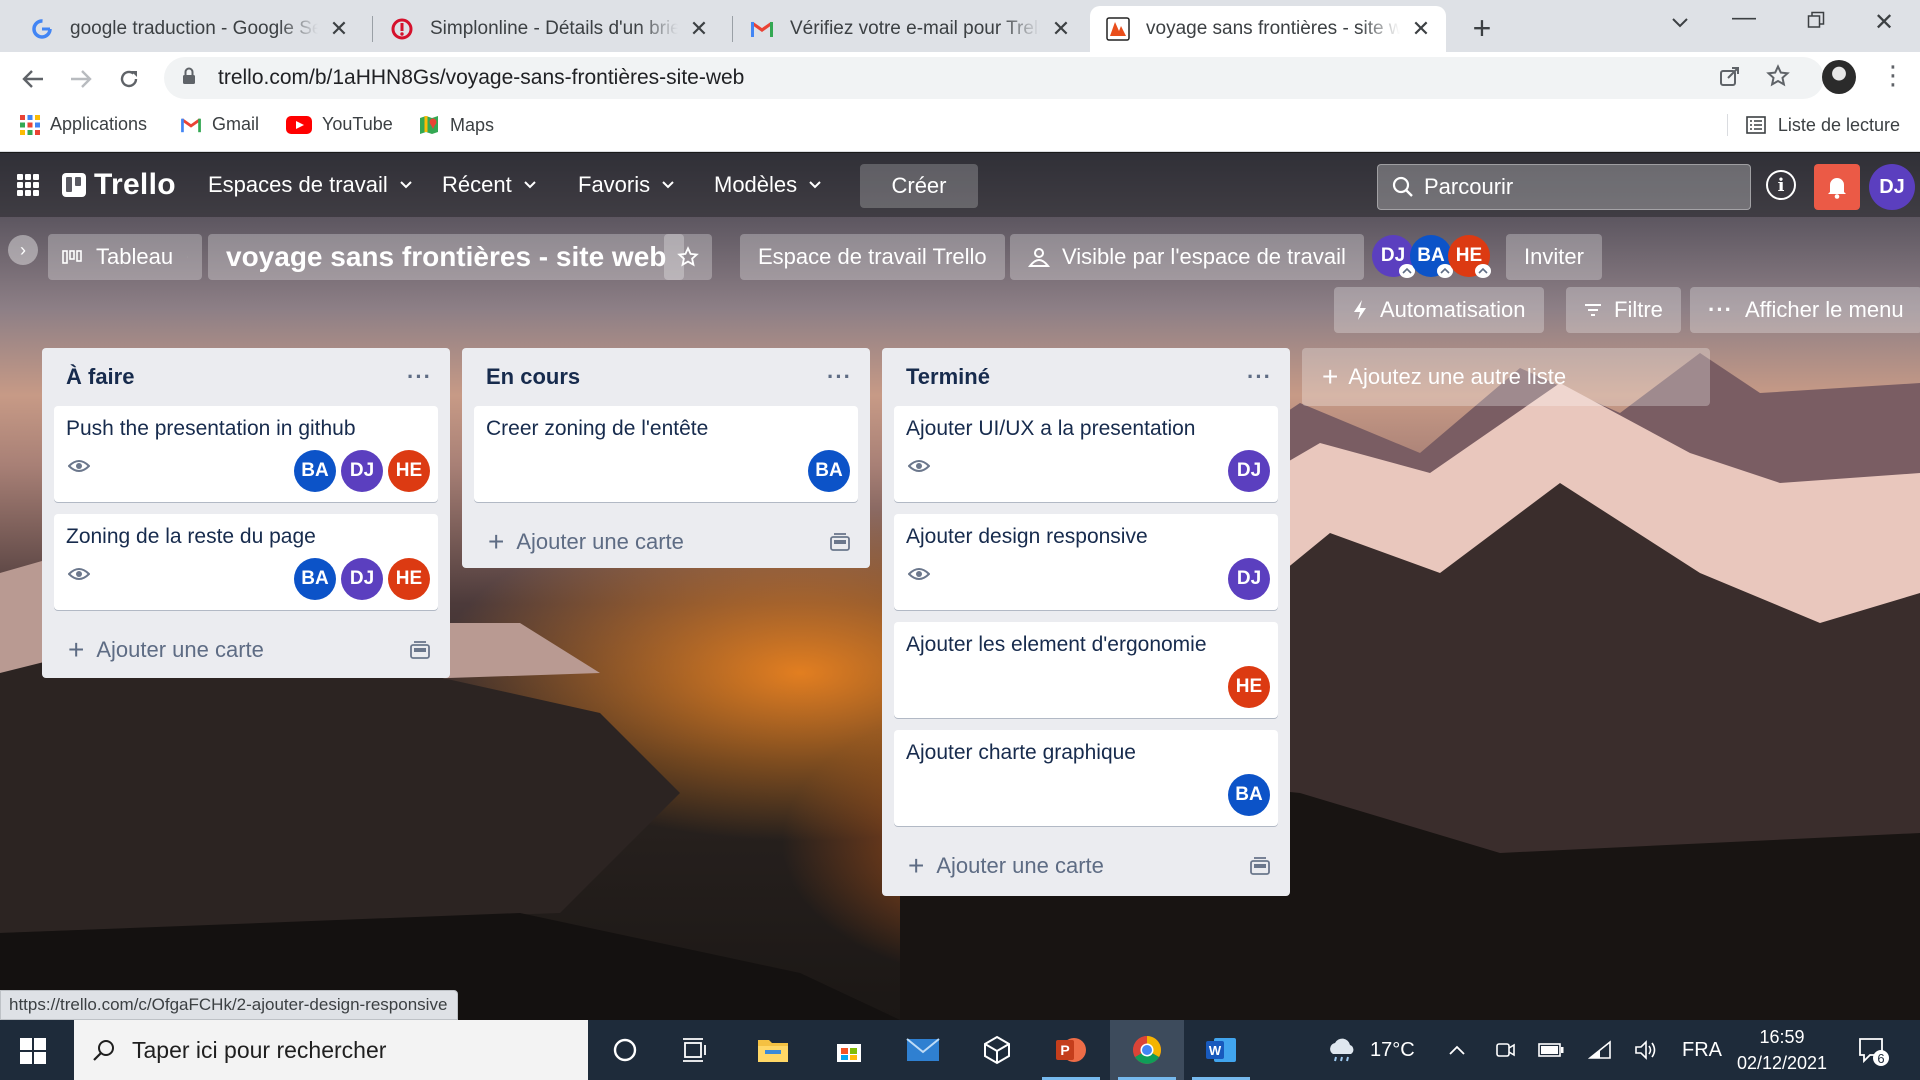  I want to click on menu-templates: Modèles, so click(767, 185).